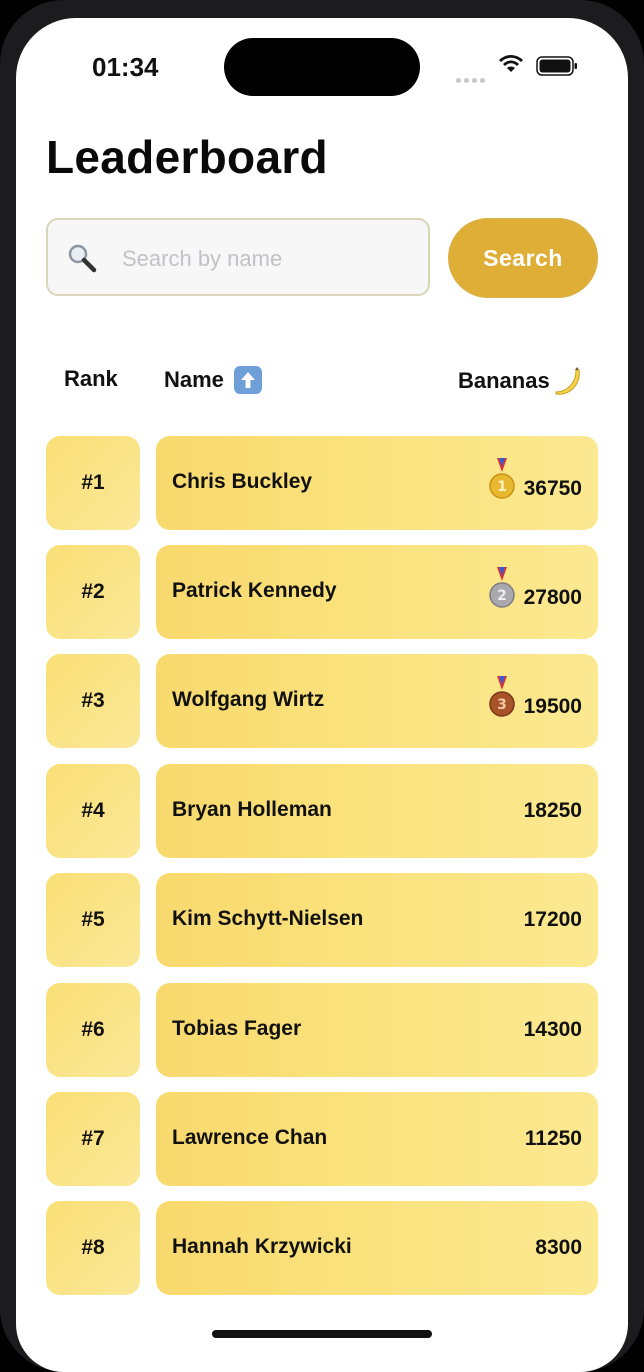 This screenshot has width=644, height=1372. Describe the element at coordinates (93, 1139) in the screenshot. I see `rank-badge: #7` at that location.